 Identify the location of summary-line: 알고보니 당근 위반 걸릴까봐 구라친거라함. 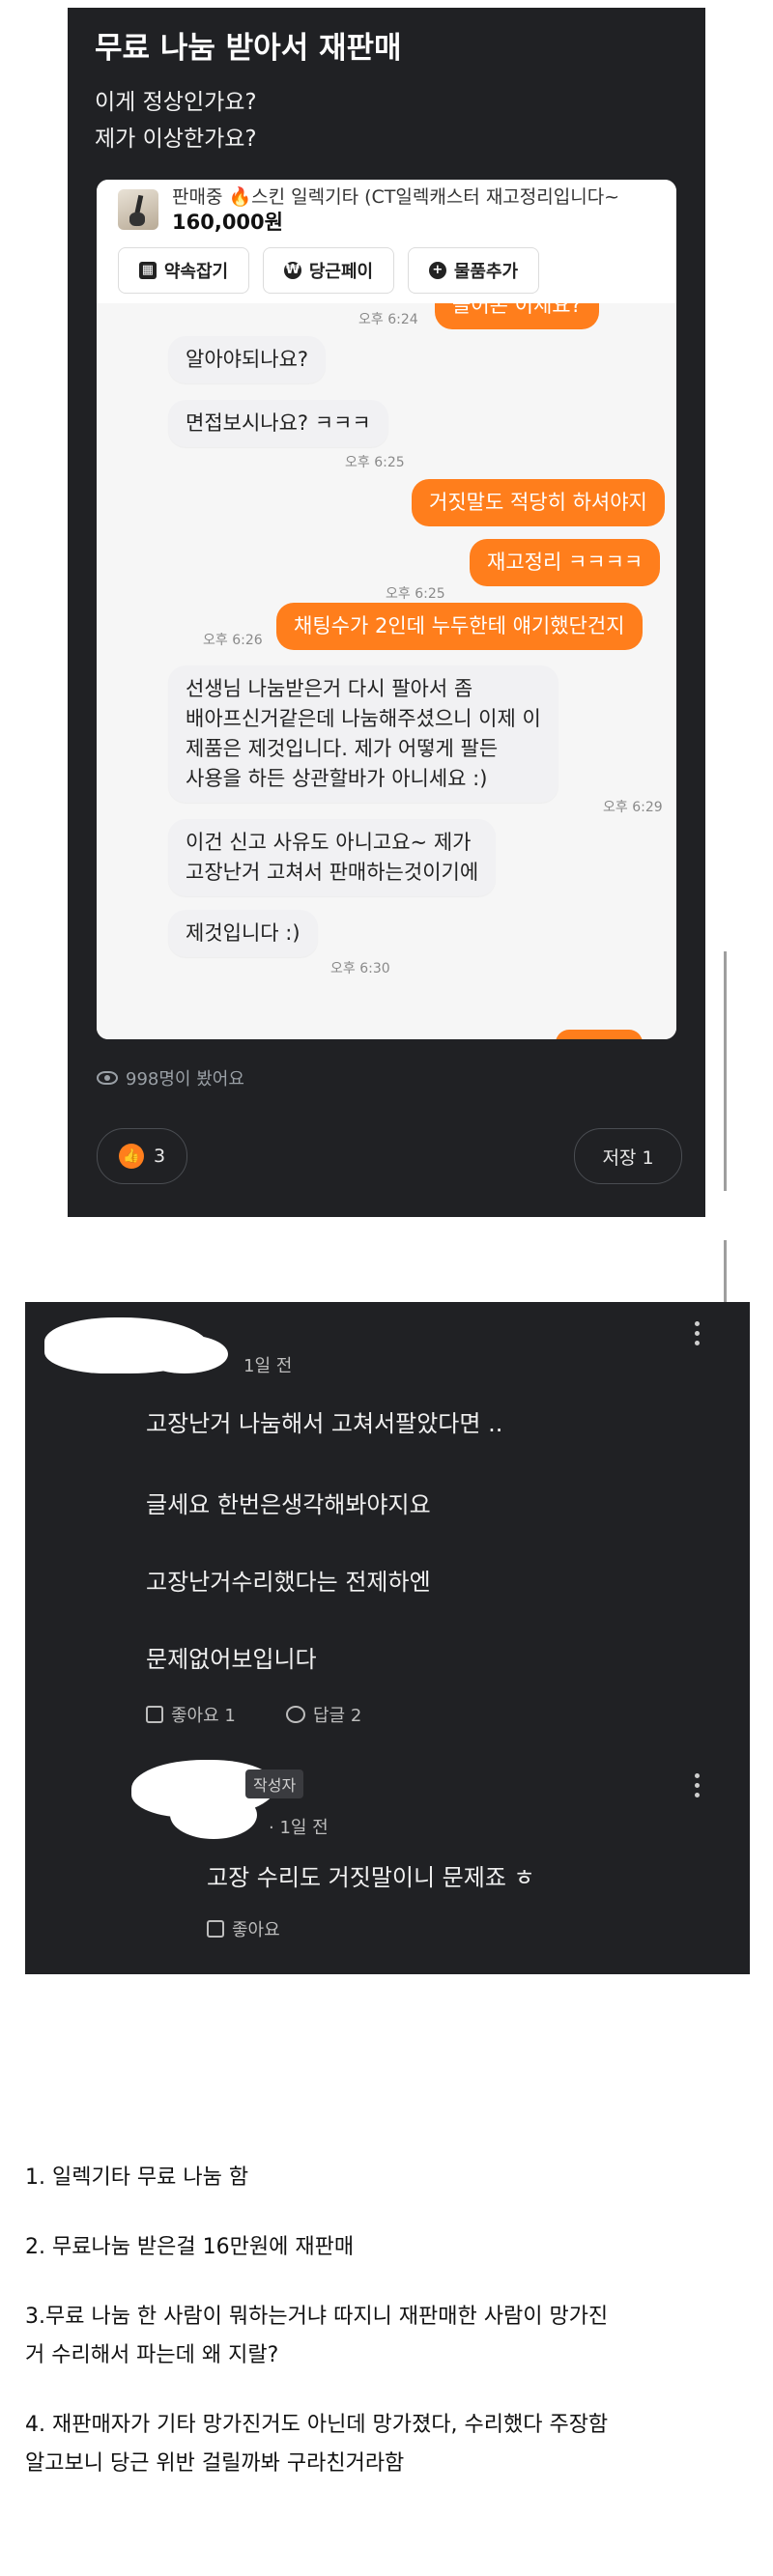
(215, 2463).